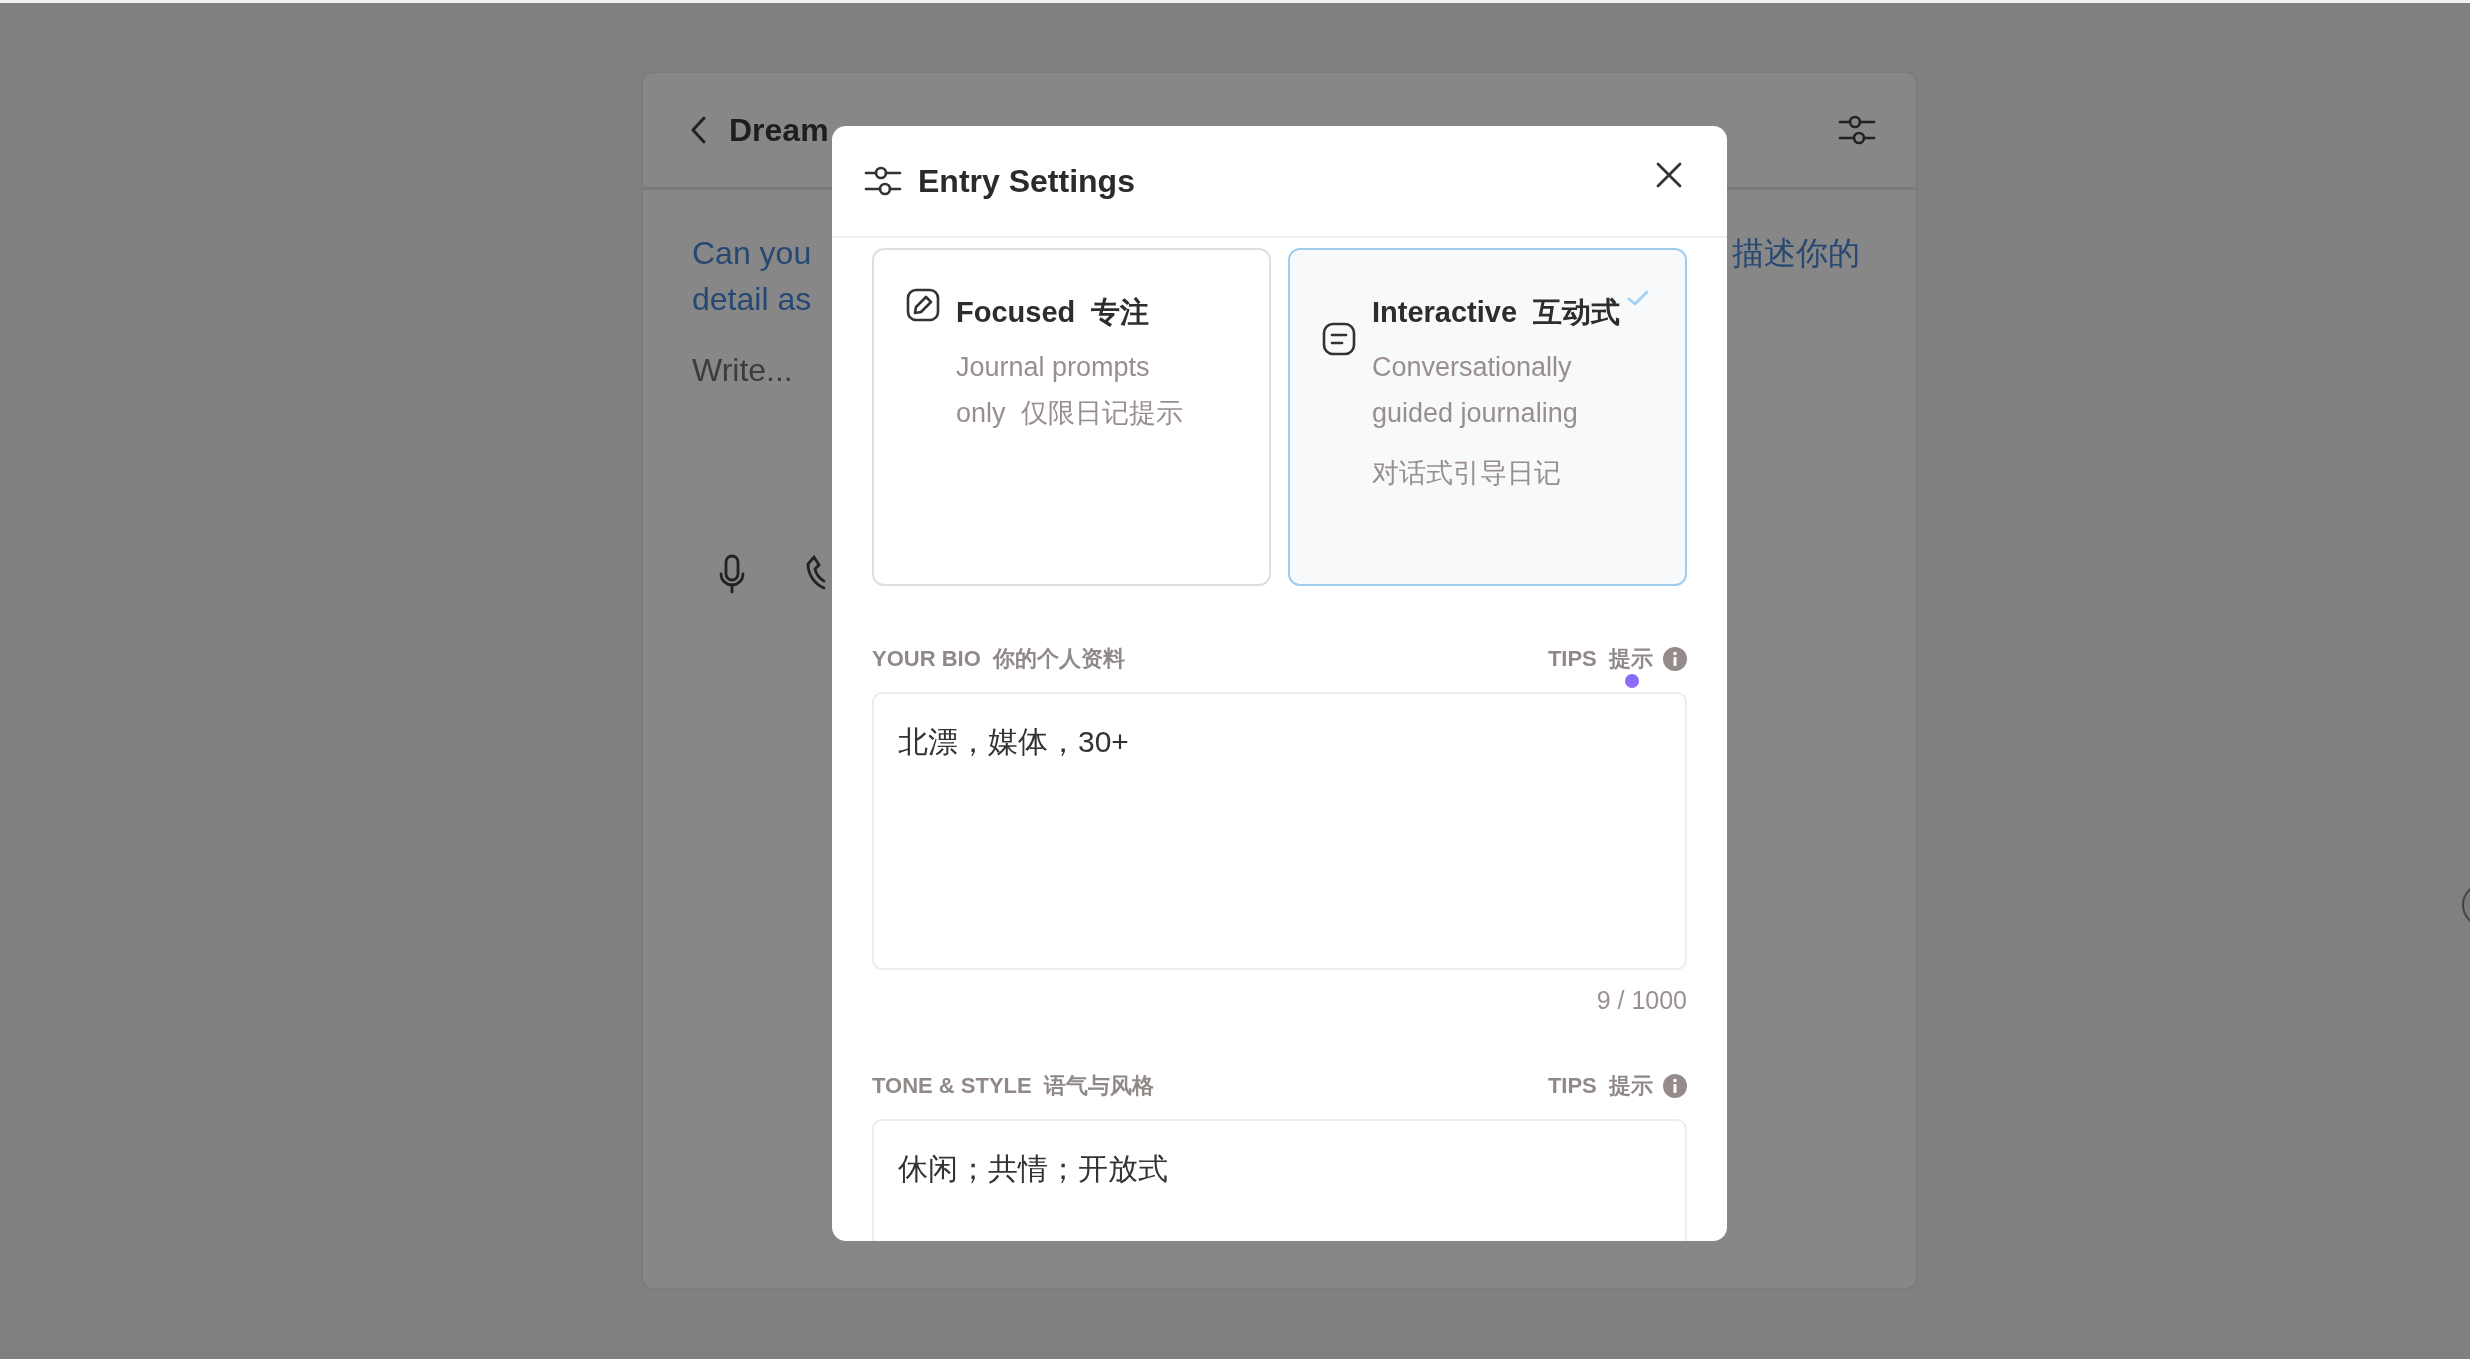  Describe the element at coordinates (923, 305) in the screenshot. I see `pencil-square-icon` at that location.